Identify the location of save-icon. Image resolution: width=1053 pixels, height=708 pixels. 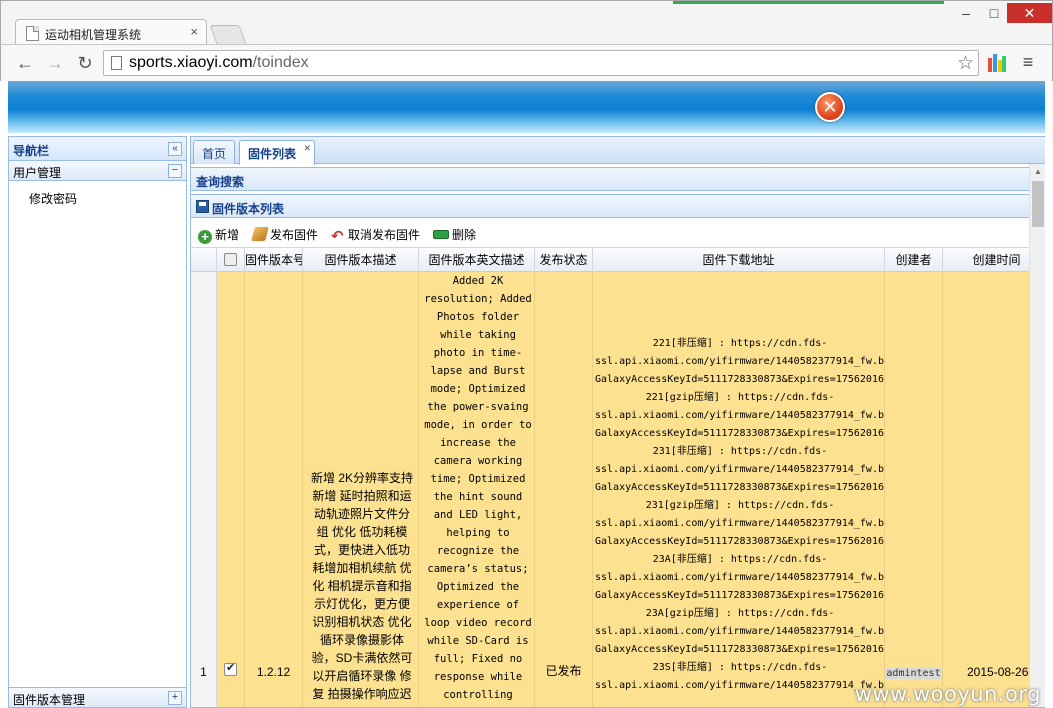
(202, 206).